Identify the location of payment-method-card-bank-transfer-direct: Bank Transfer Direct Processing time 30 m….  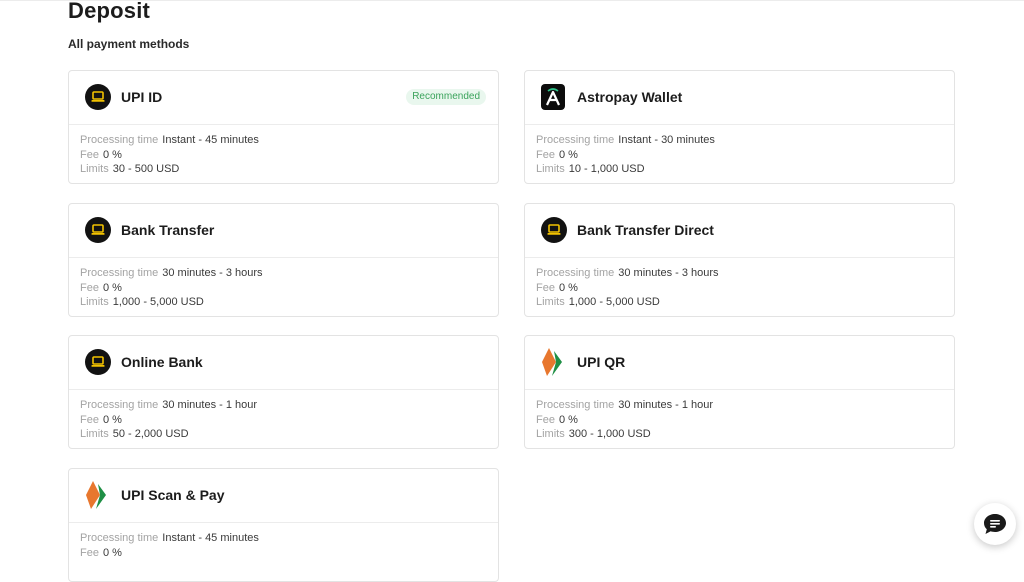
(739, 260).